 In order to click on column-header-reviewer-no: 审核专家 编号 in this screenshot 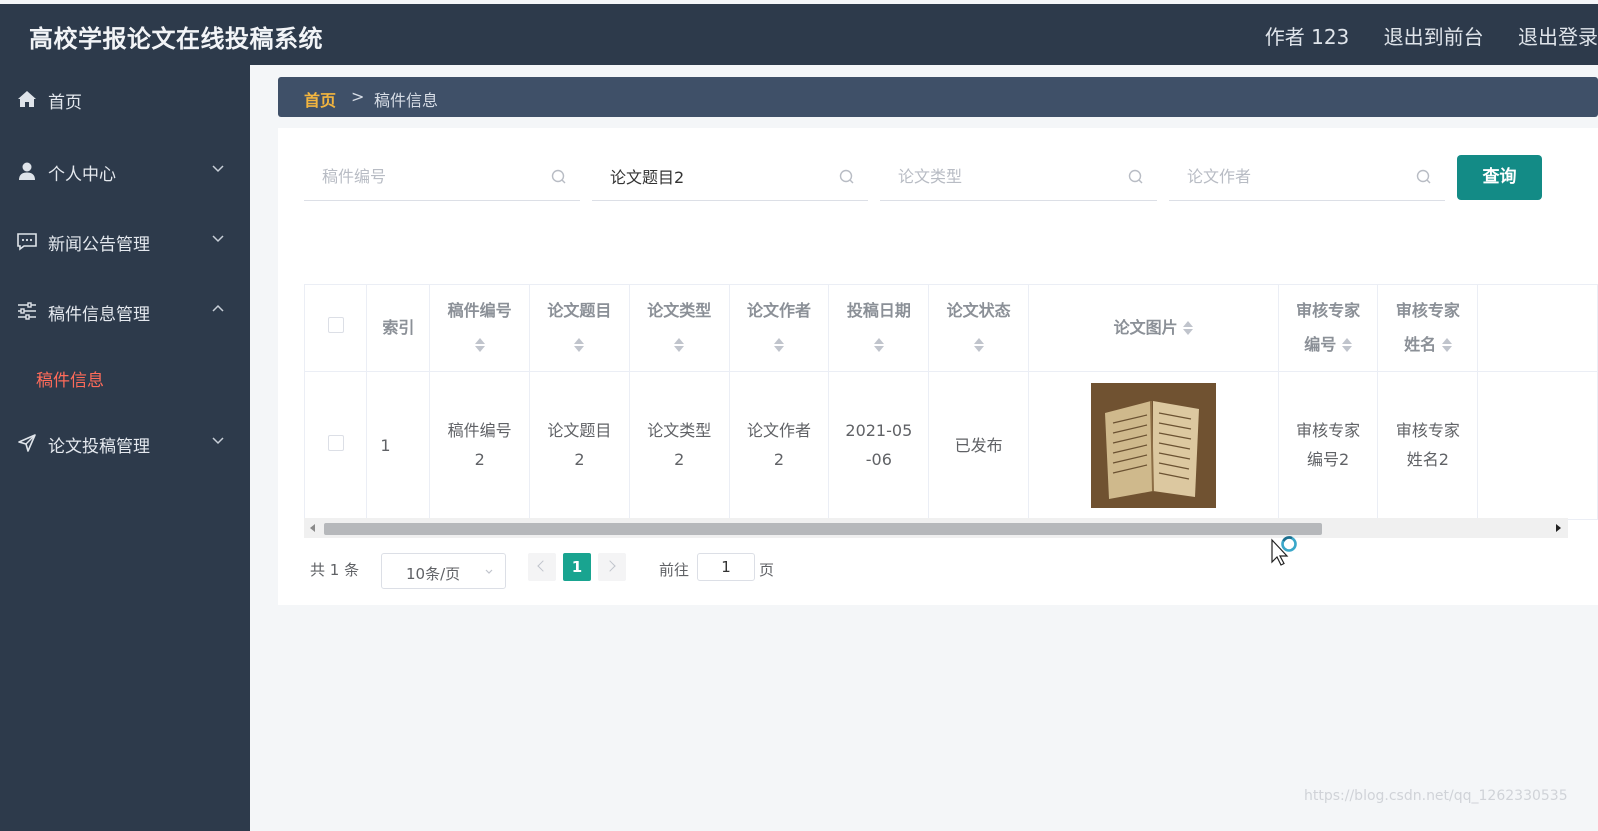, I will do `click(1328, 328)`.